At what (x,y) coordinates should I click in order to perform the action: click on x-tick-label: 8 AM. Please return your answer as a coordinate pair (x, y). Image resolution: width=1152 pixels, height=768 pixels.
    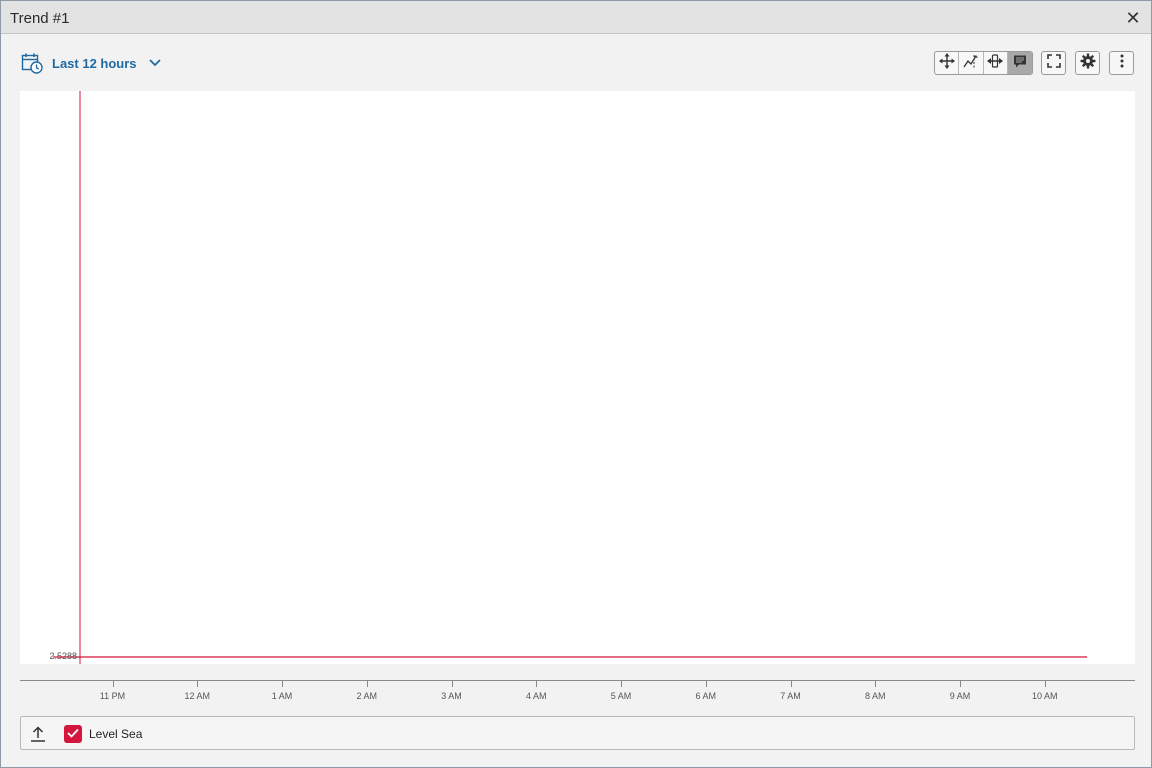
    Looking at the image, I should click on (875, 696).